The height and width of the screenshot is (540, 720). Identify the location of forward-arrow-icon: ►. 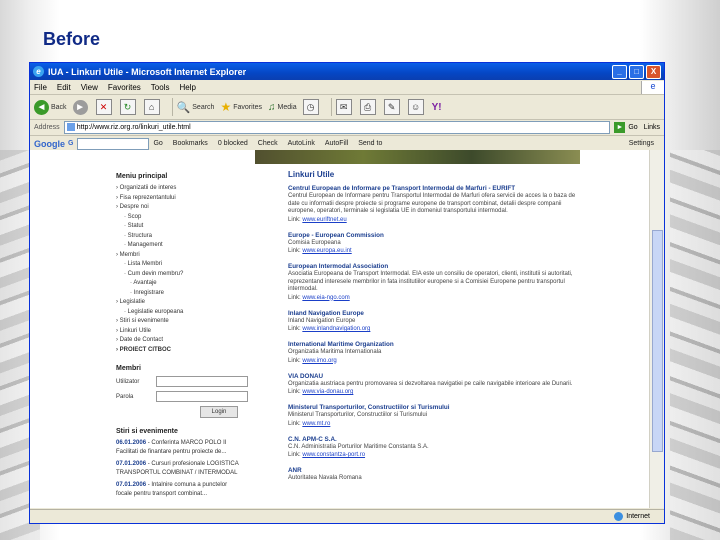
(80, 107).